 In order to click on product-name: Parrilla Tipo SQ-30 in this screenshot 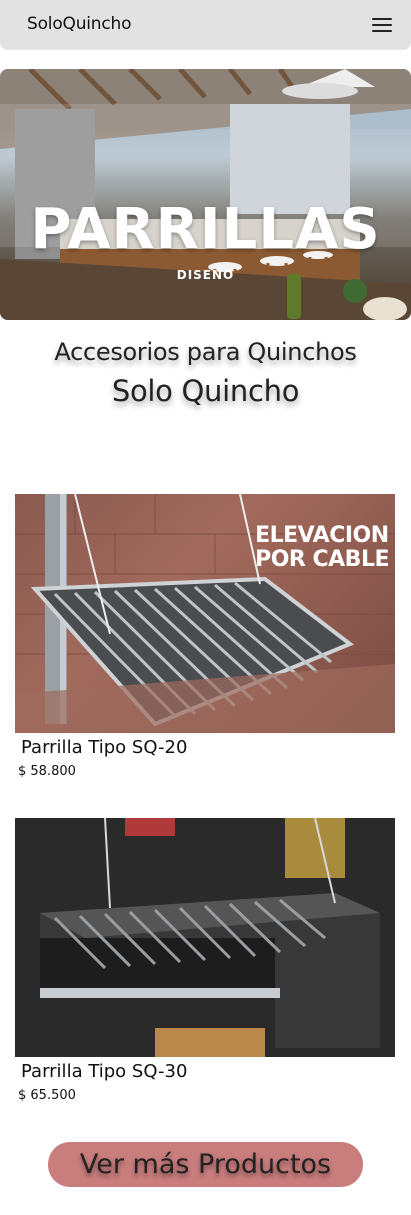, I will do `click(104, 1071)`.